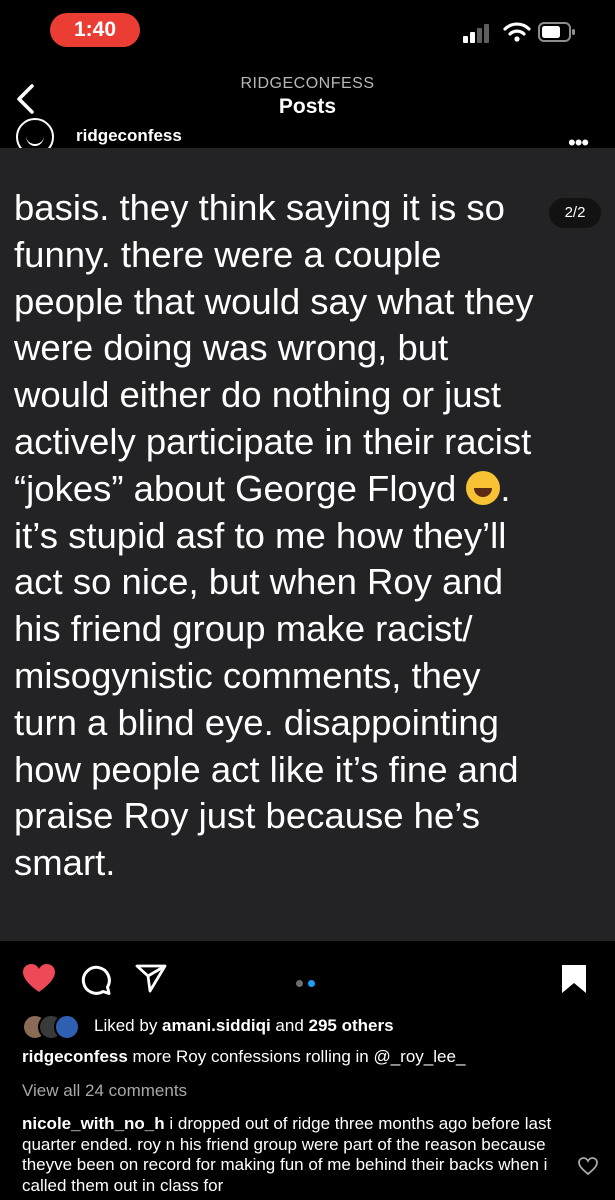 The height and width of the screenshot is (1200, 615). I want to click on confession-line: “jokes” about George Floyd ., so click(312, 489).